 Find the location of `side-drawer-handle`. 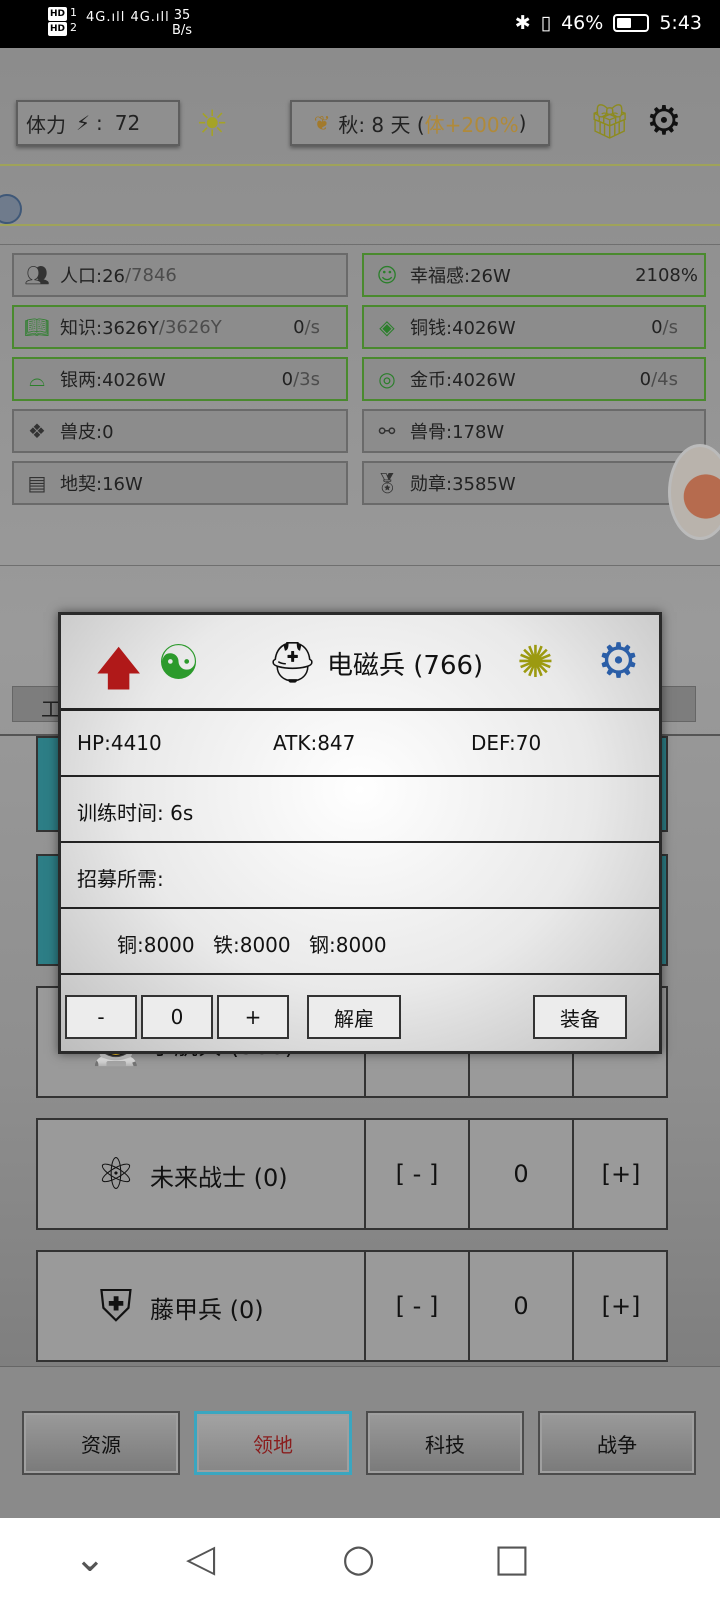

side-drawer-handle is located at coordinates (11, 209).